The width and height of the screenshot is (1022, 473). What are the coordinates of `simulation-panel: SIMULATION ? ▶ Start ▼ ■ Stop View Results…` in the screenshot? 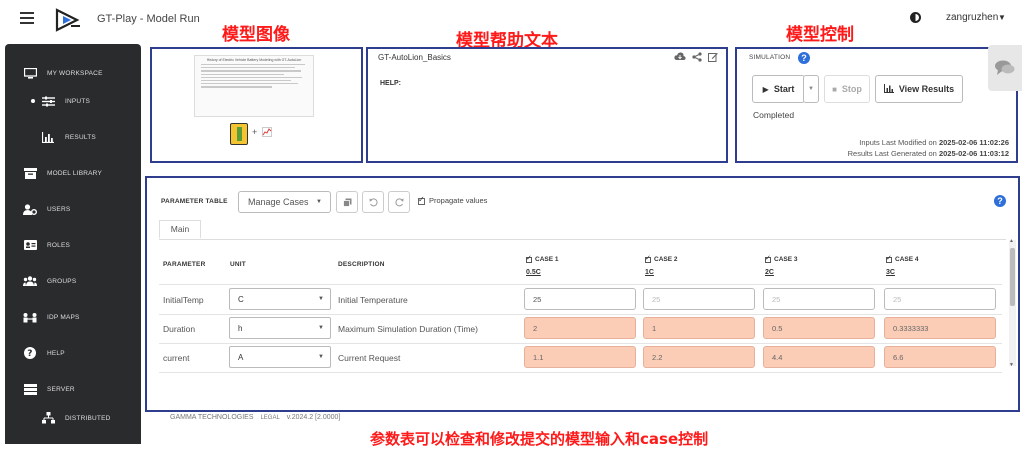 It's located at (876, 105).